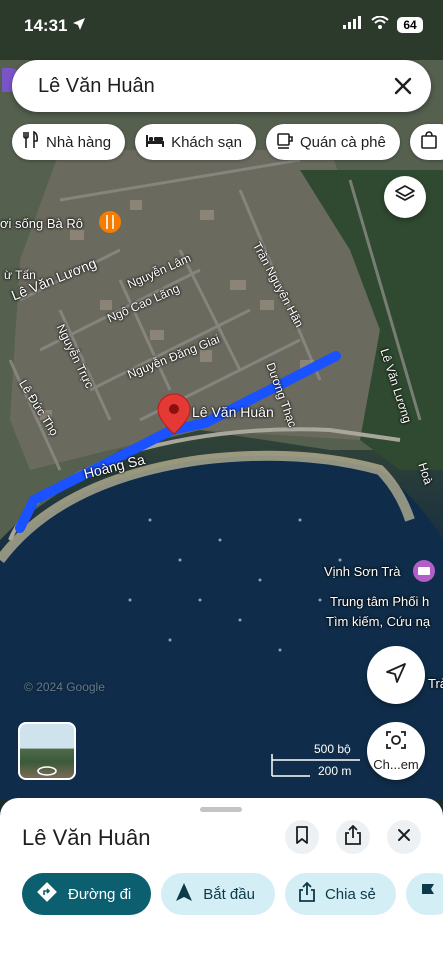  What do you see at coordinates (221, 26) in the screenshot?
I see `status-bar: 14:31 64` at bounding box center [221, 26].